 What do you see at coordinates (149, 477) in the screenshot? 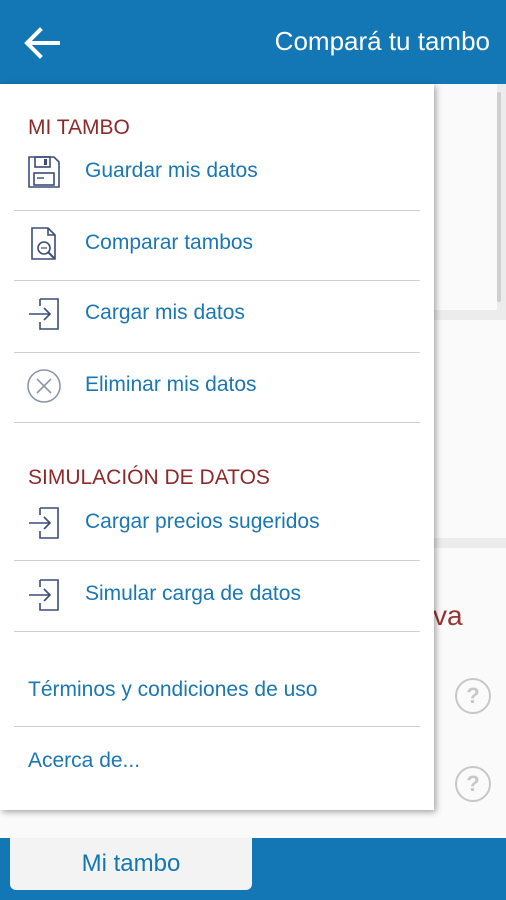
I see `section-heading-simulacion: SIMULACIÓN DE DATOS` at bounding box center [149, 477].